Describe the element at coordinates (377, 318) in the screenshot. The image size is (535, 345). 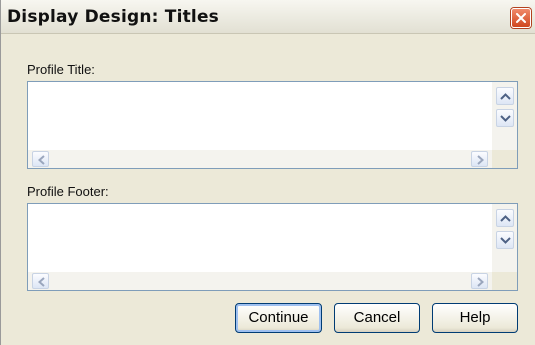
I see `cancel-button: Cancel` at that location.